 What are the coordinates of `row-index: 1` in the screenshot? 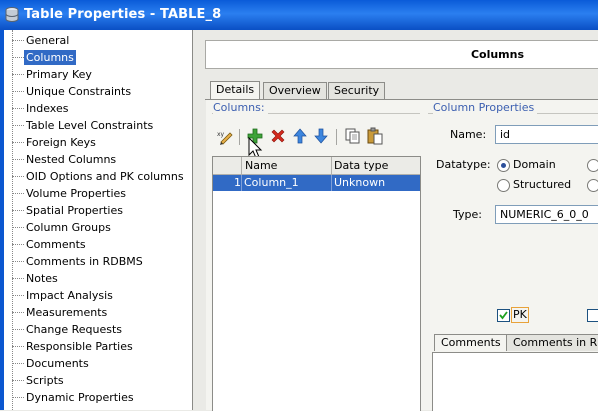 It's located at (237, 182).